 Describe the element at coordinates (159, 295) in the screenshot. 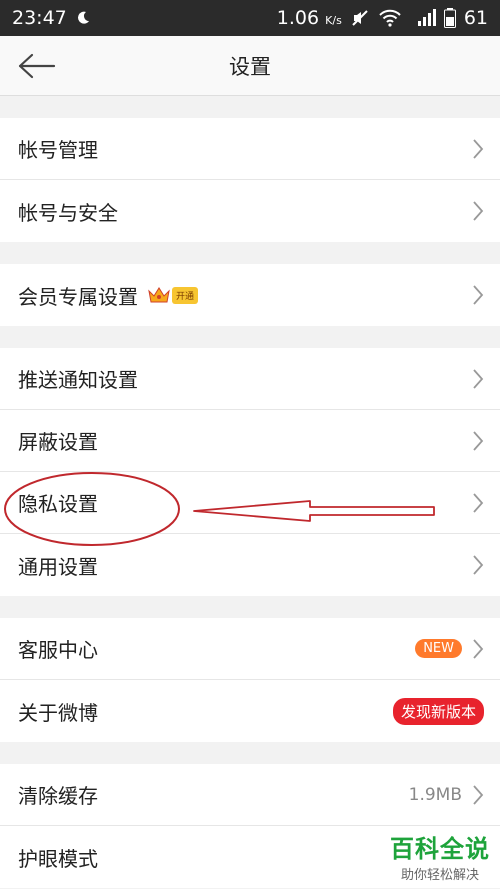

I see `crown-icon` at that location.